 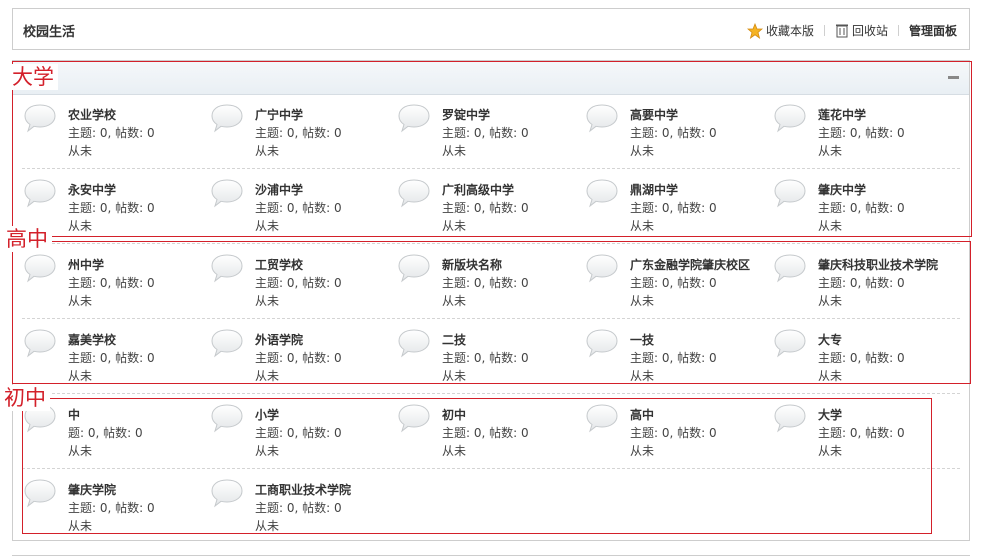 I want to click on favorite-label: 收藏本版, so click(x=789, y=31).